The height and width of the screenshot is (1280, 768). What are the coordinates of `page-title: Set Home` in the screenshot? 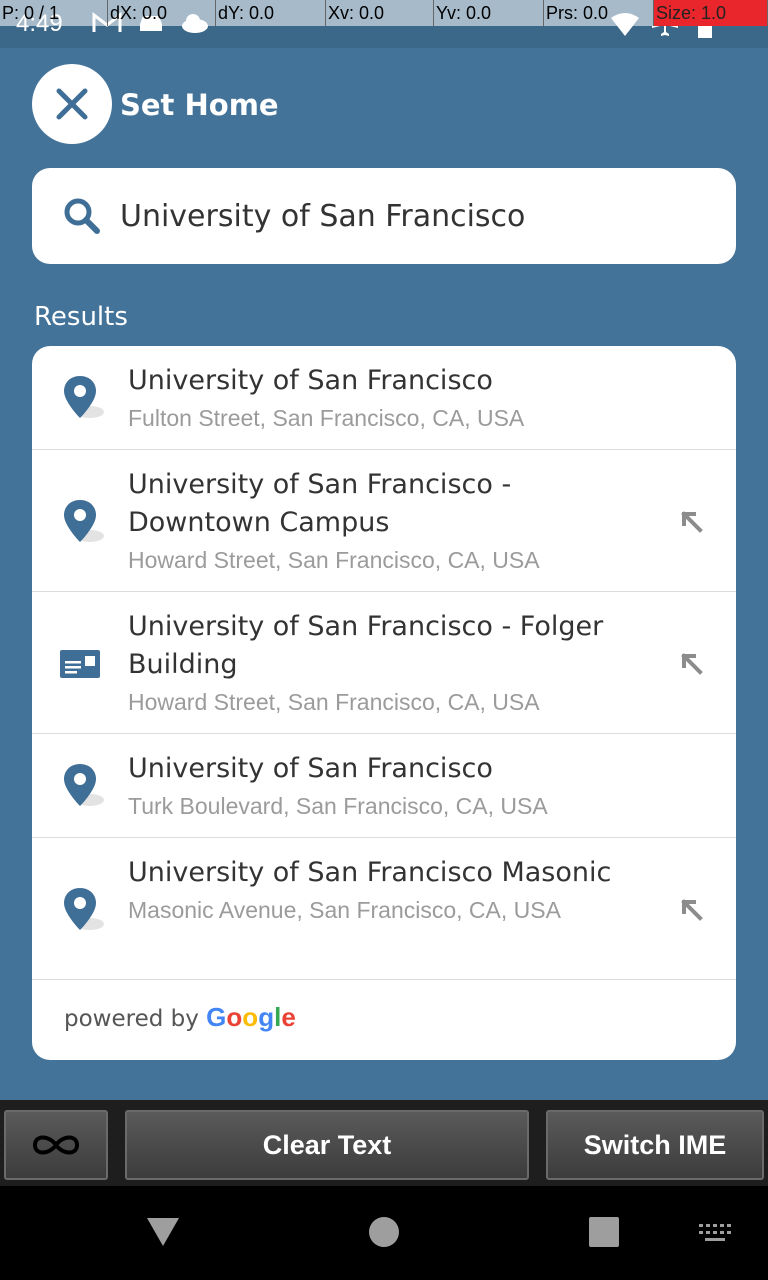 It's located at (199, 105).